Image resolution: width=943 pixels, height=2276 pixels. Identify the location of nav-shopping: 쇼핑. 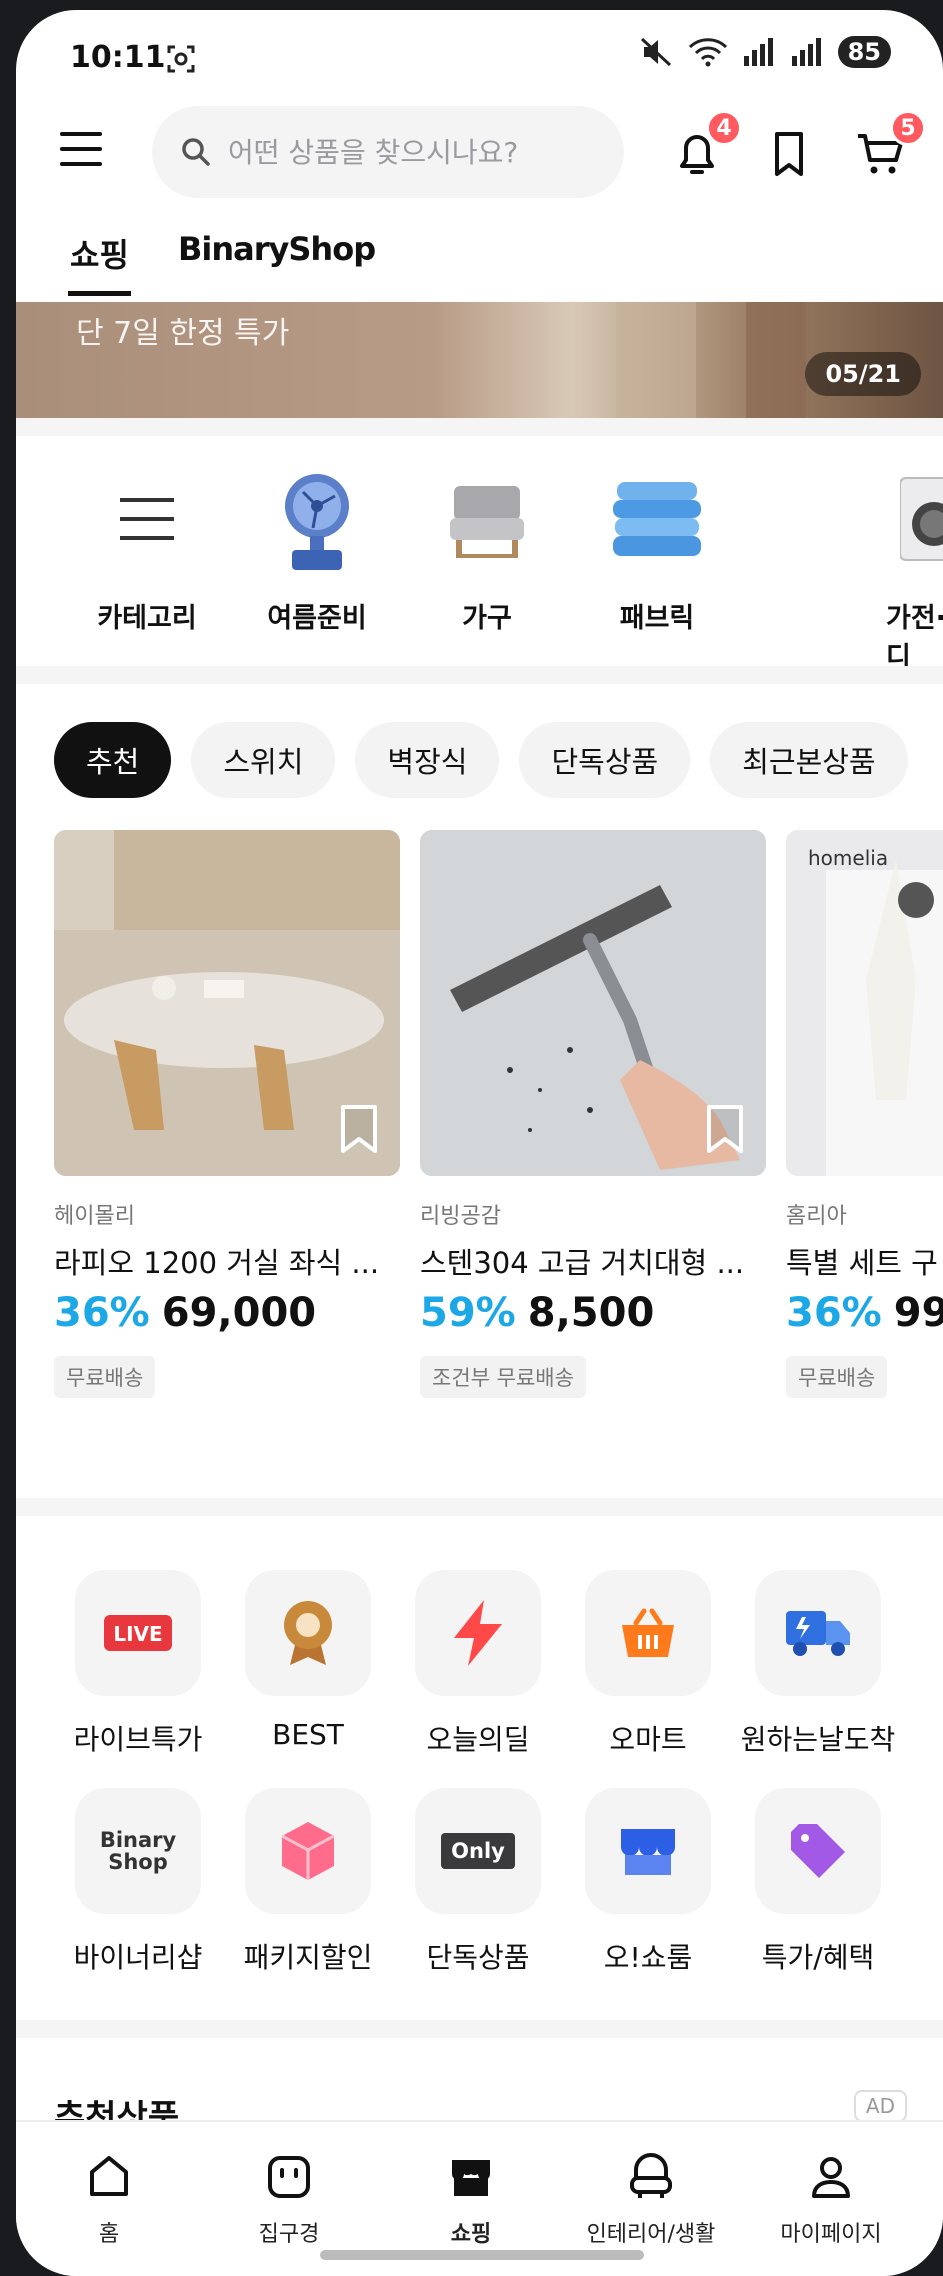
(471, 2200).